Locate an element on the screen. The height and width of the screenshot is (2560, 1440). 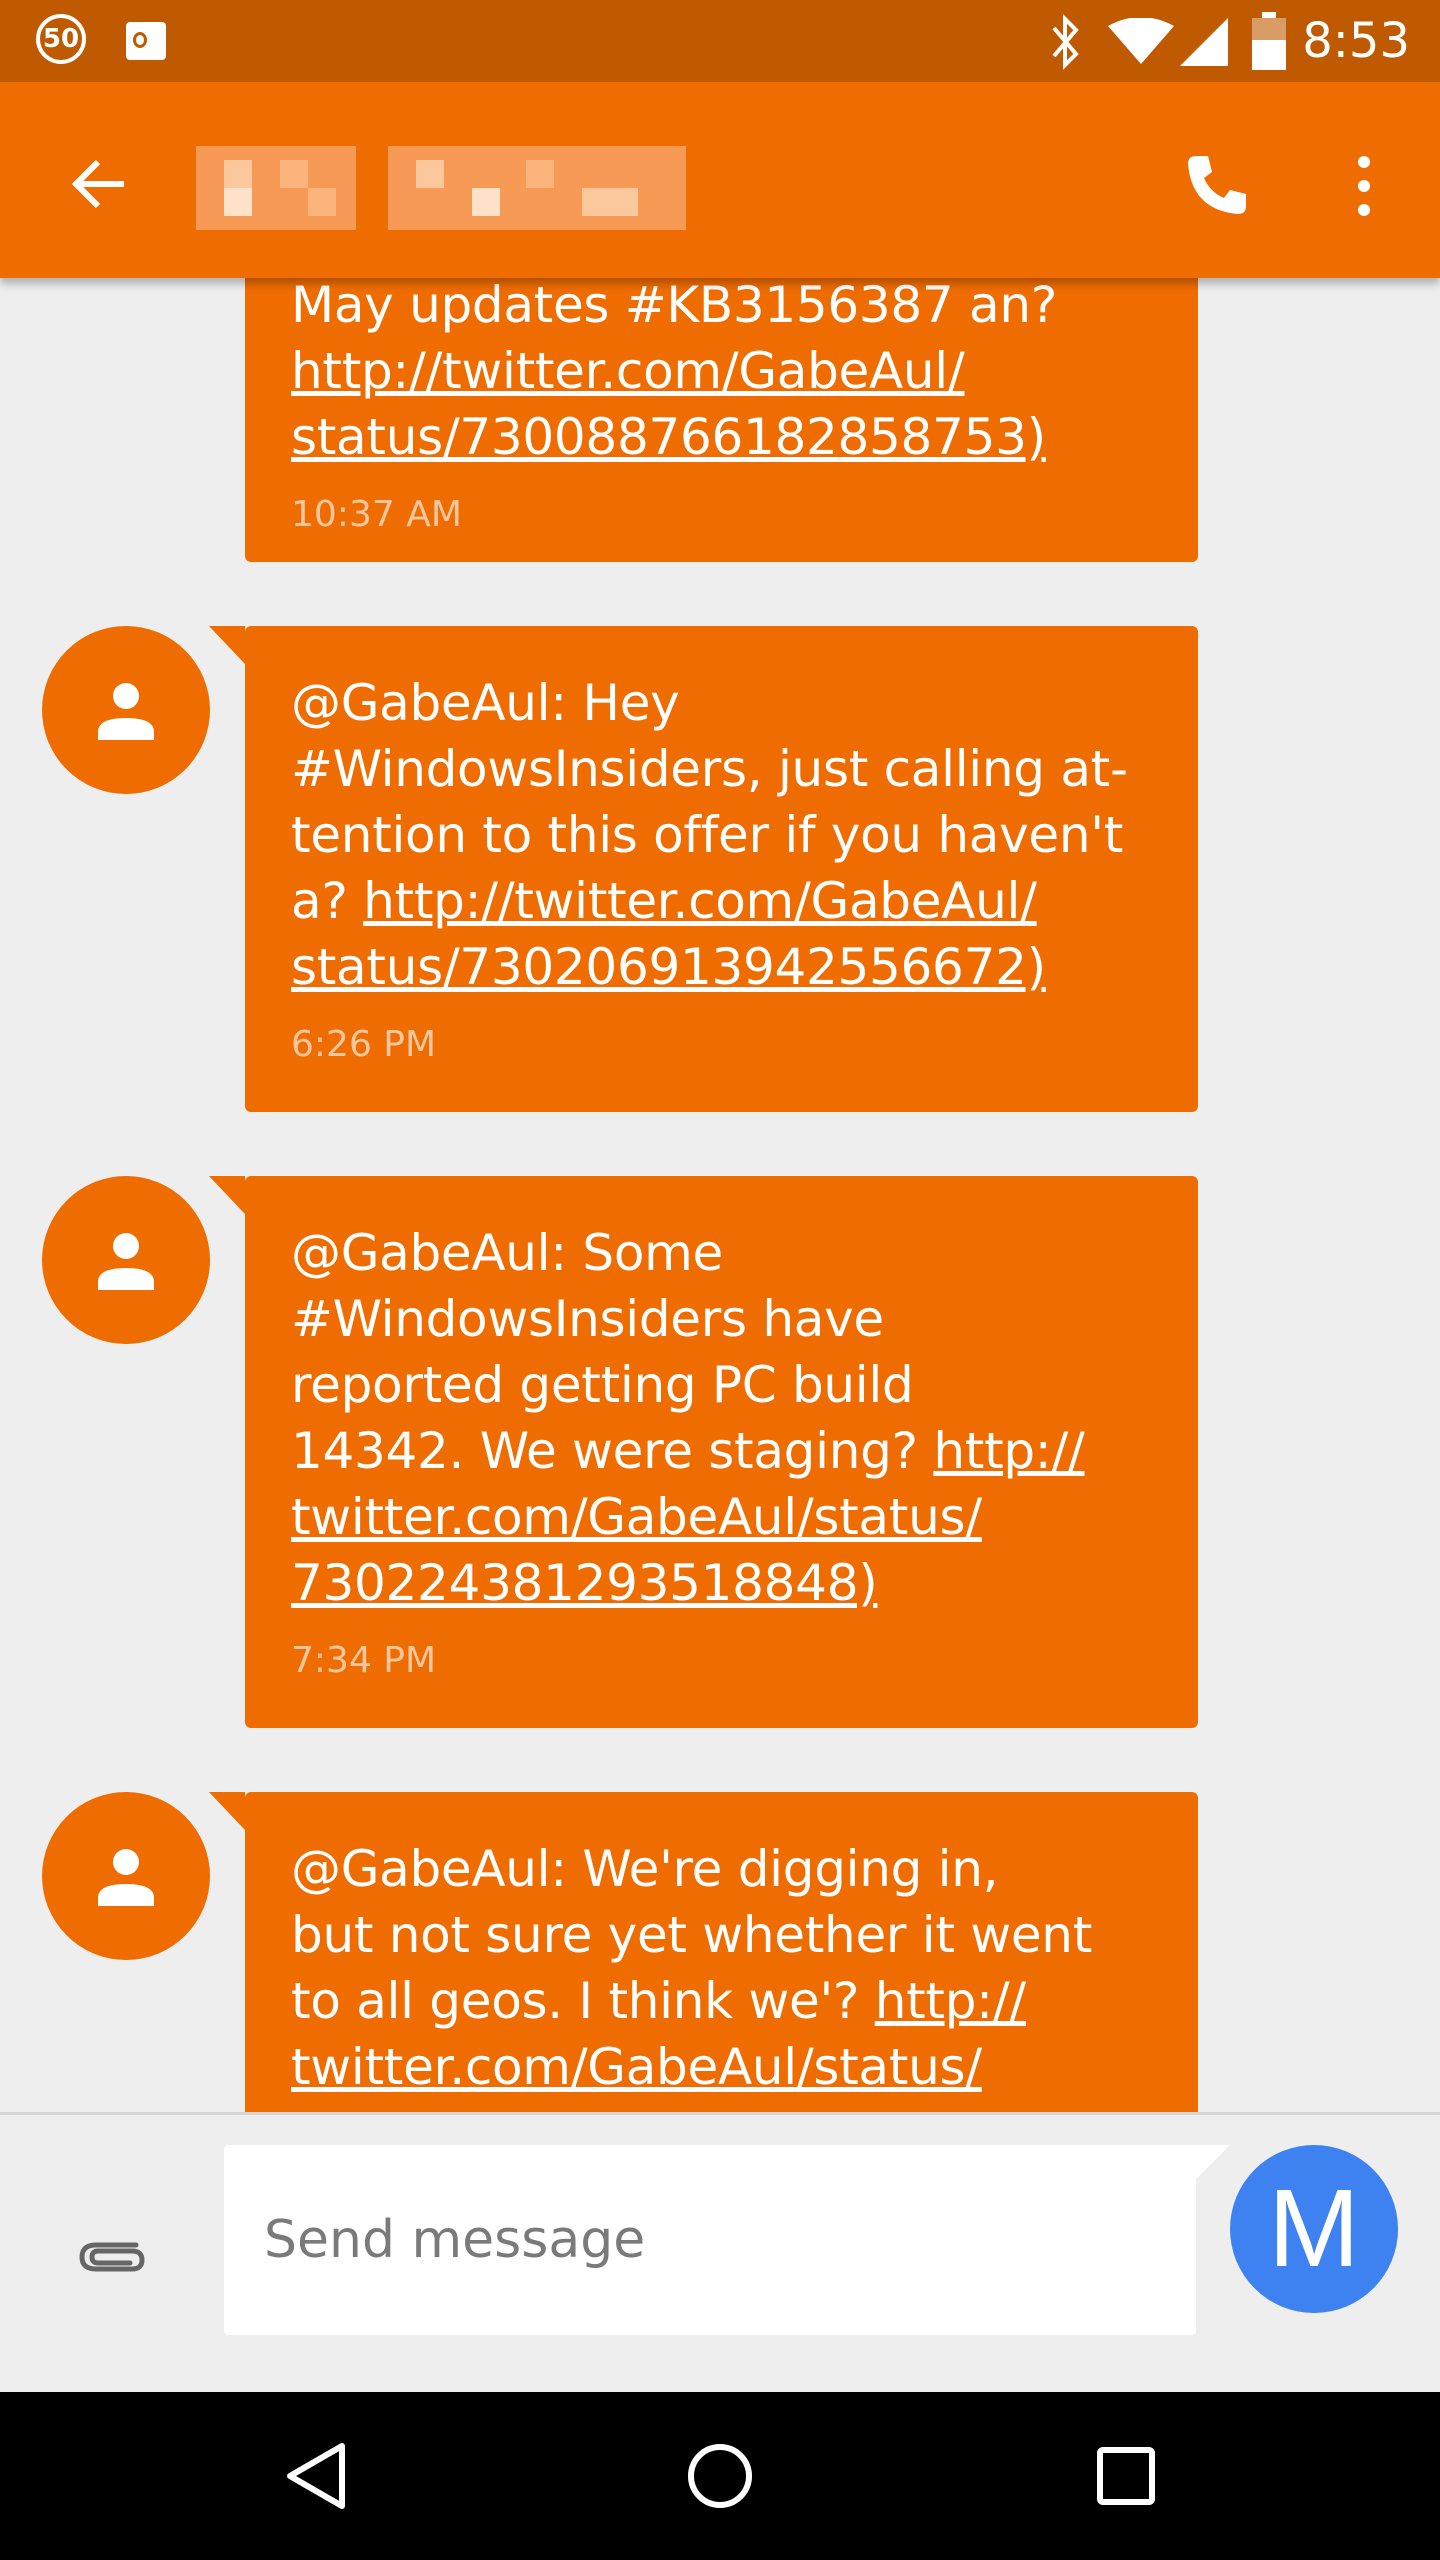
battery-icon is located at coordinates (1269, 41).